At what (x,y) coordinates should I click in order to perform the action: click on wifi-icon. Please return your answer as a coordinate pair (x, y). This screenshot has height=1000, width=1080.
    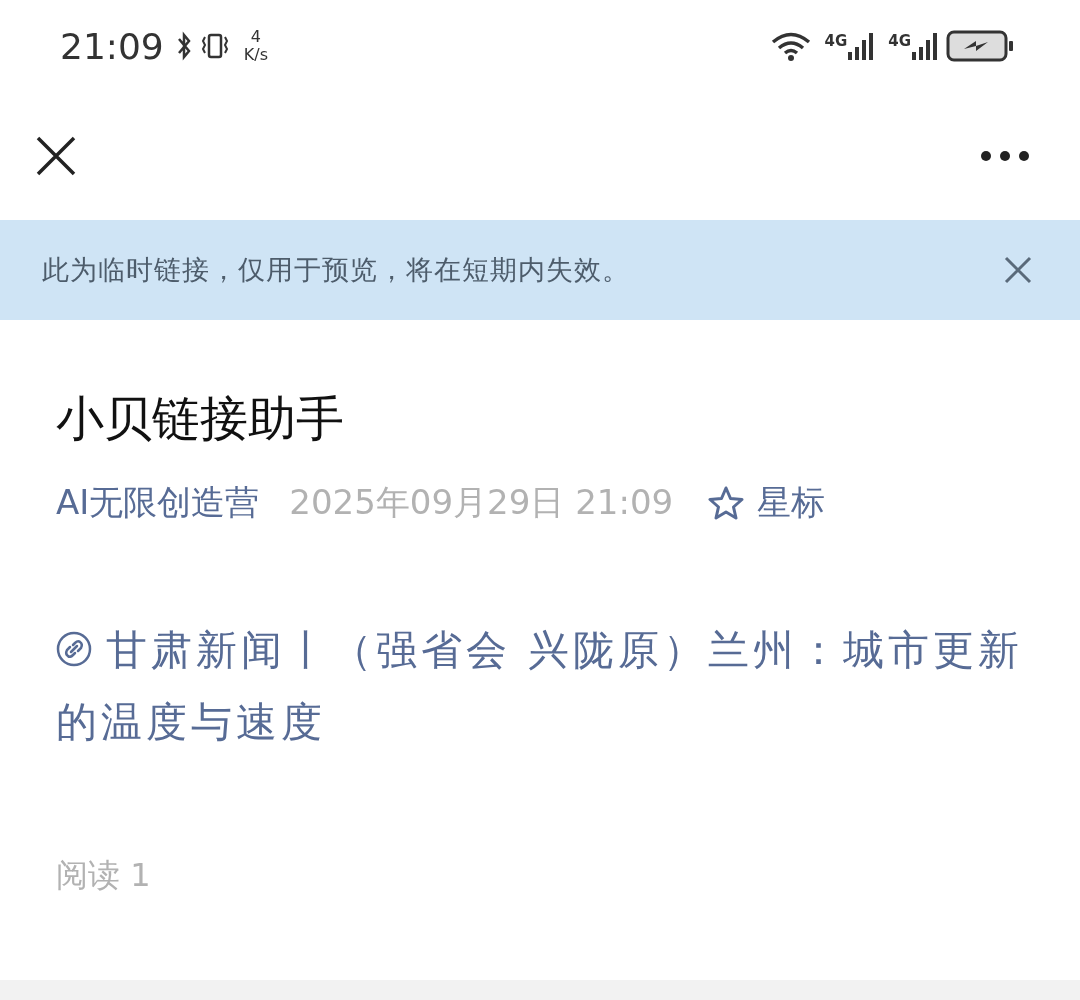
    Looking at the image, I should click on (790, 46).